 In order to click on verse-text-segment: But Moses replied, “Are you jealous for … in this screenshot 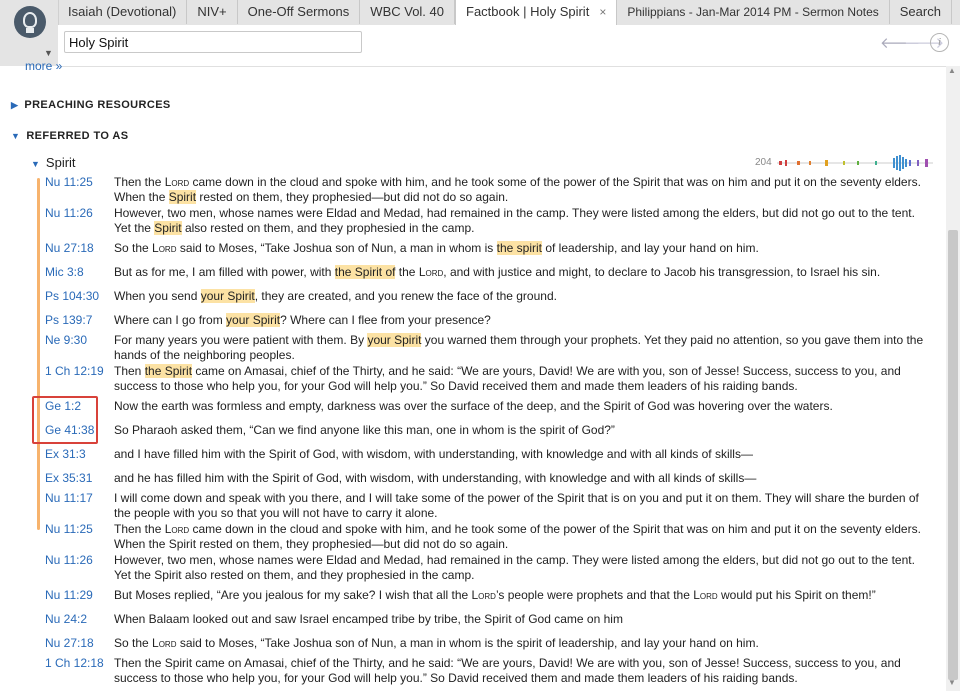, I will do `click(293, 595)`.